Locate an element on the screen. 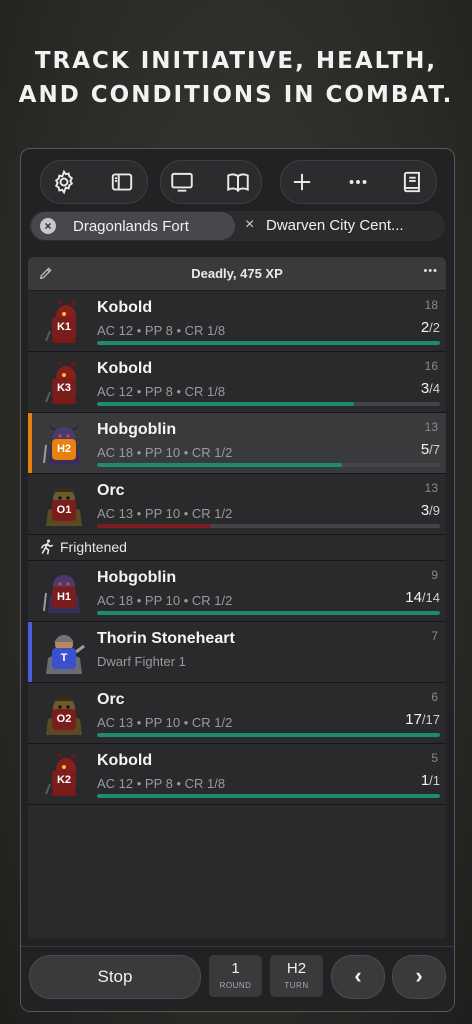 This screenshot has height=1024, width=472. combatant-row: H1 Hobgoblin AC 18 • PP 10 • CR 1/2 9 14/14 is located at coordinates (237, 591).